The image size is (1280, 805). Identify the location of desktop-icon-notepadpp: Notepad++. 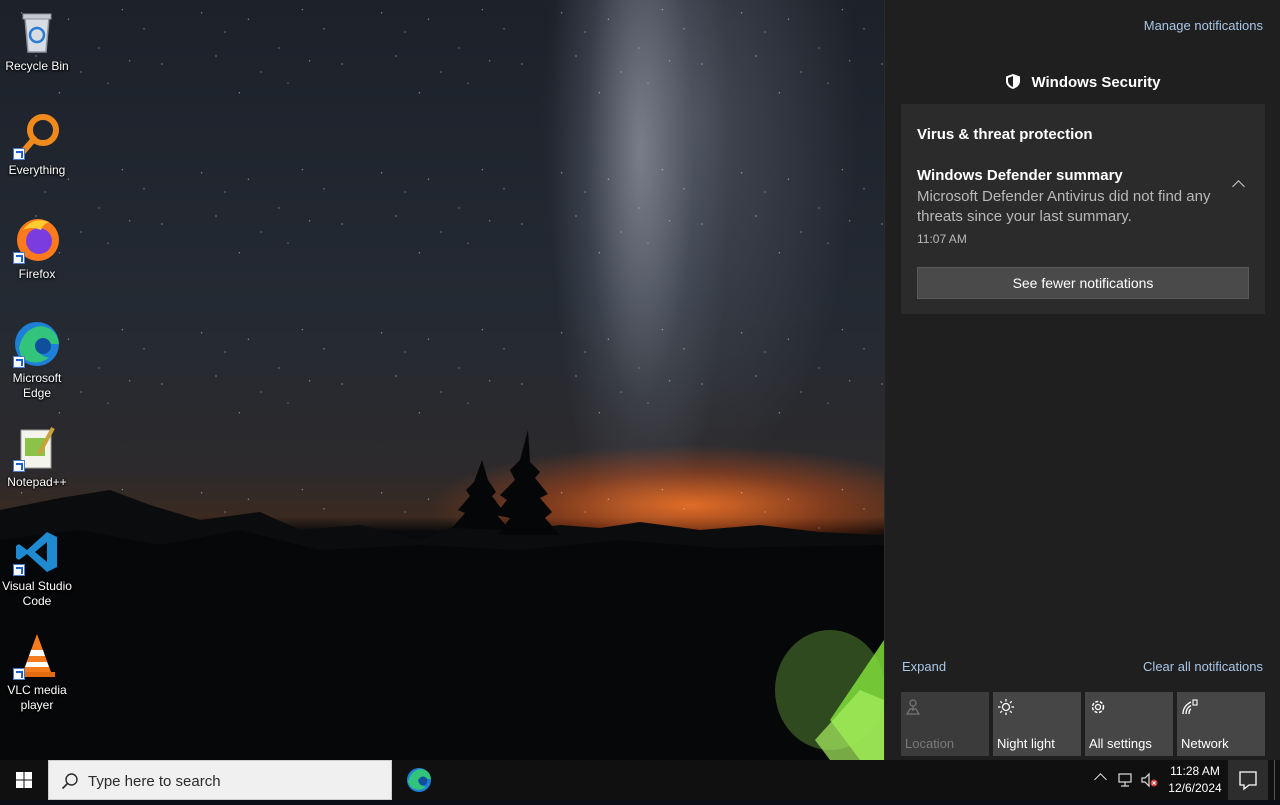
(37, 457).